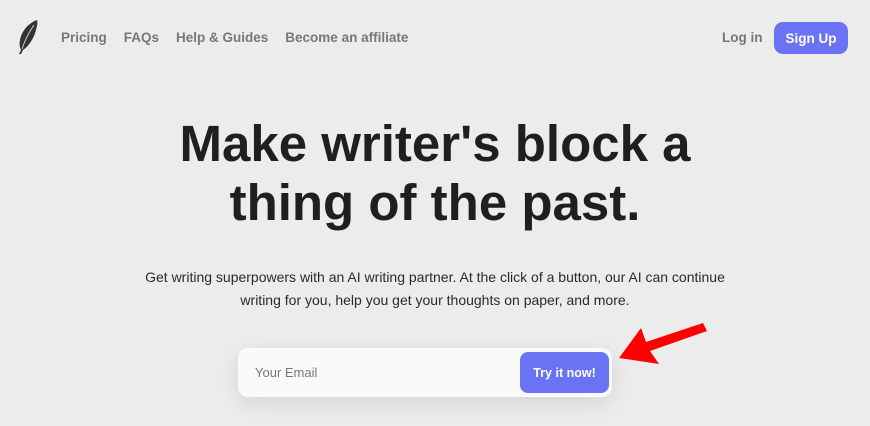  Describe the element at coordinates (84, 37) in the screenshot. I see `nav-link-pricing: Pricing` at that location.